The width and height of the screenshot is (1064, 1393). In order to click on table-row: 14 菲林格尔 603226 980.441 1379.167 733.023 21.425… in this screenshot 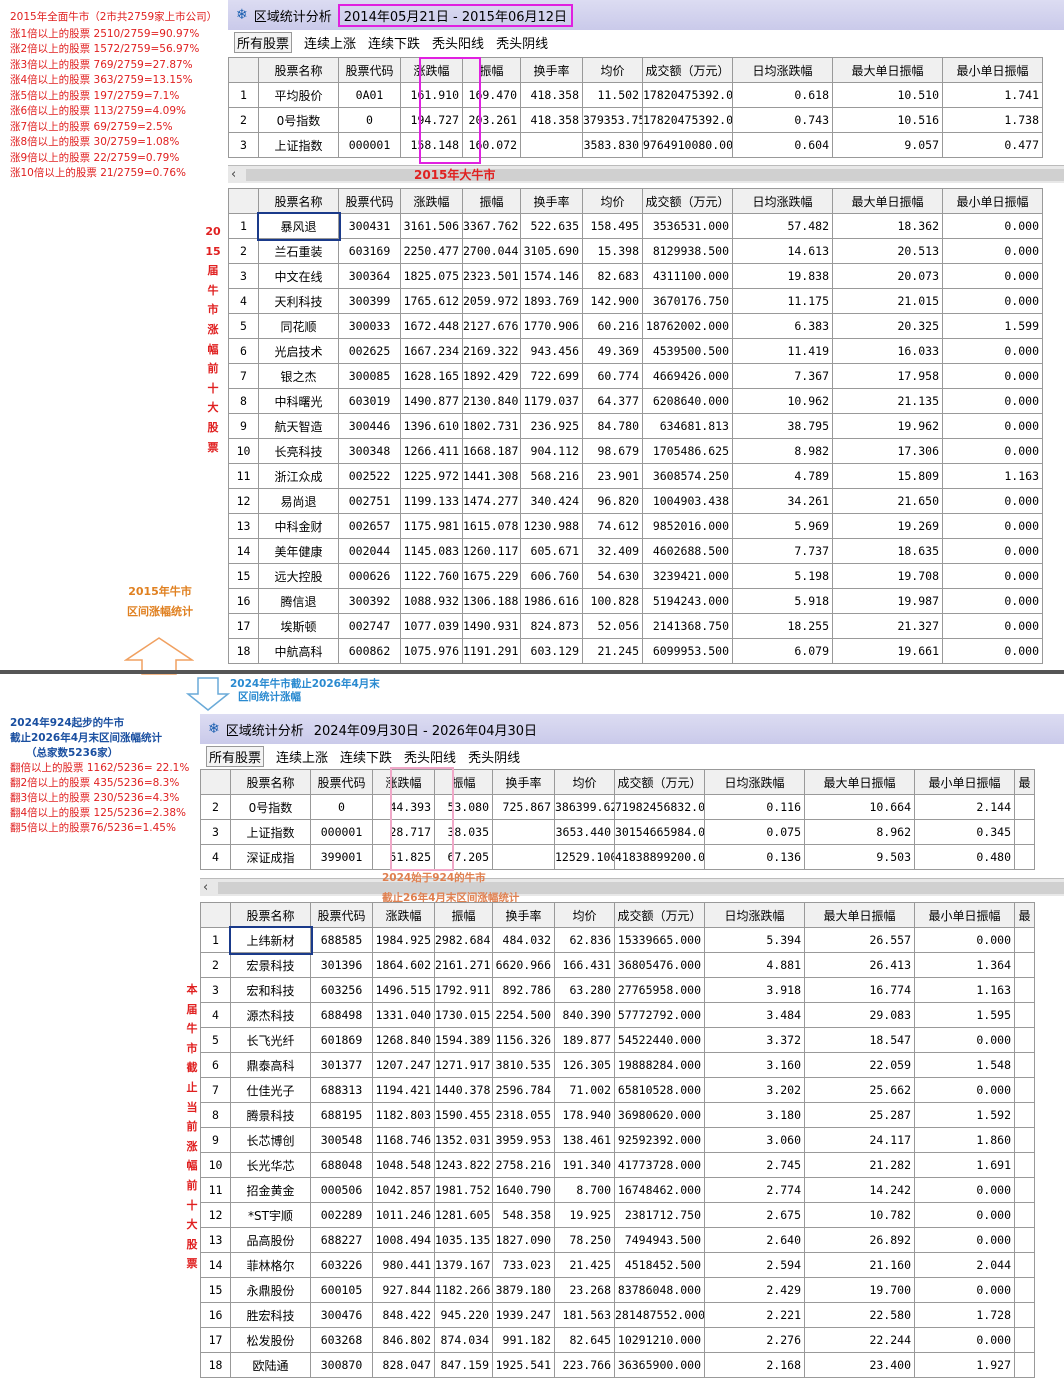, I will do `click(617, 1265)`.